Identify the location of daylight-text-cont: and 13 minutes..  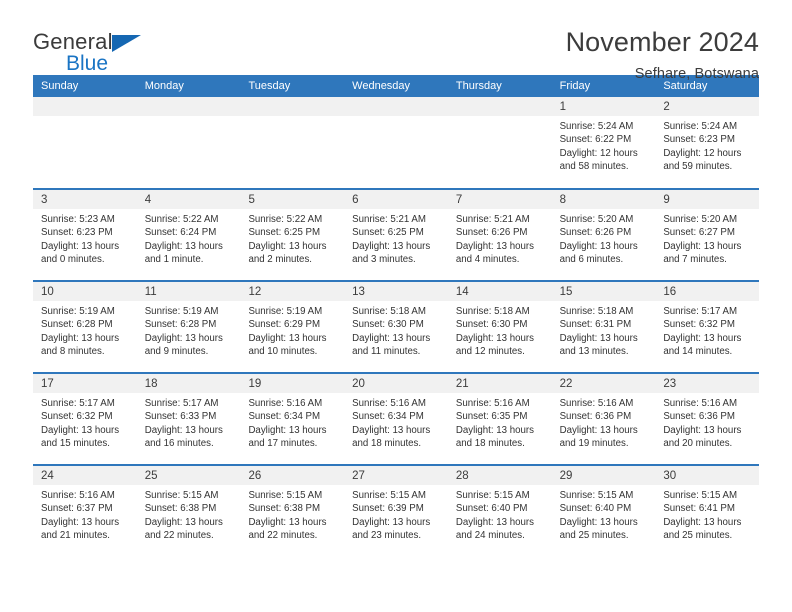
(594, 352).